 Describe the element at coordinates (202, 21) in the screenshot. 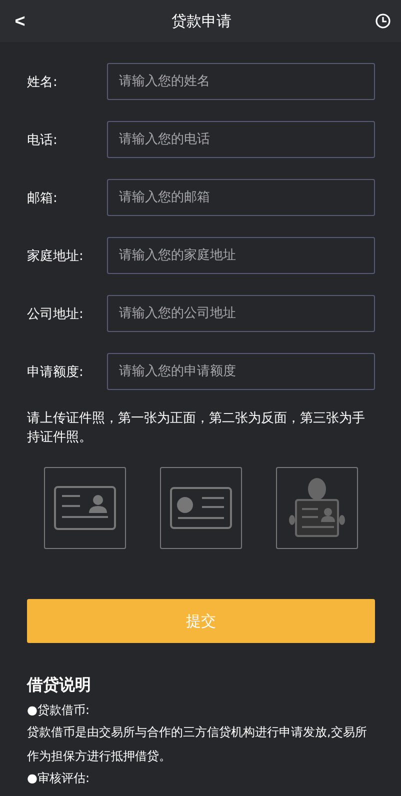

I see `page-title: 贷款申请` at that location.